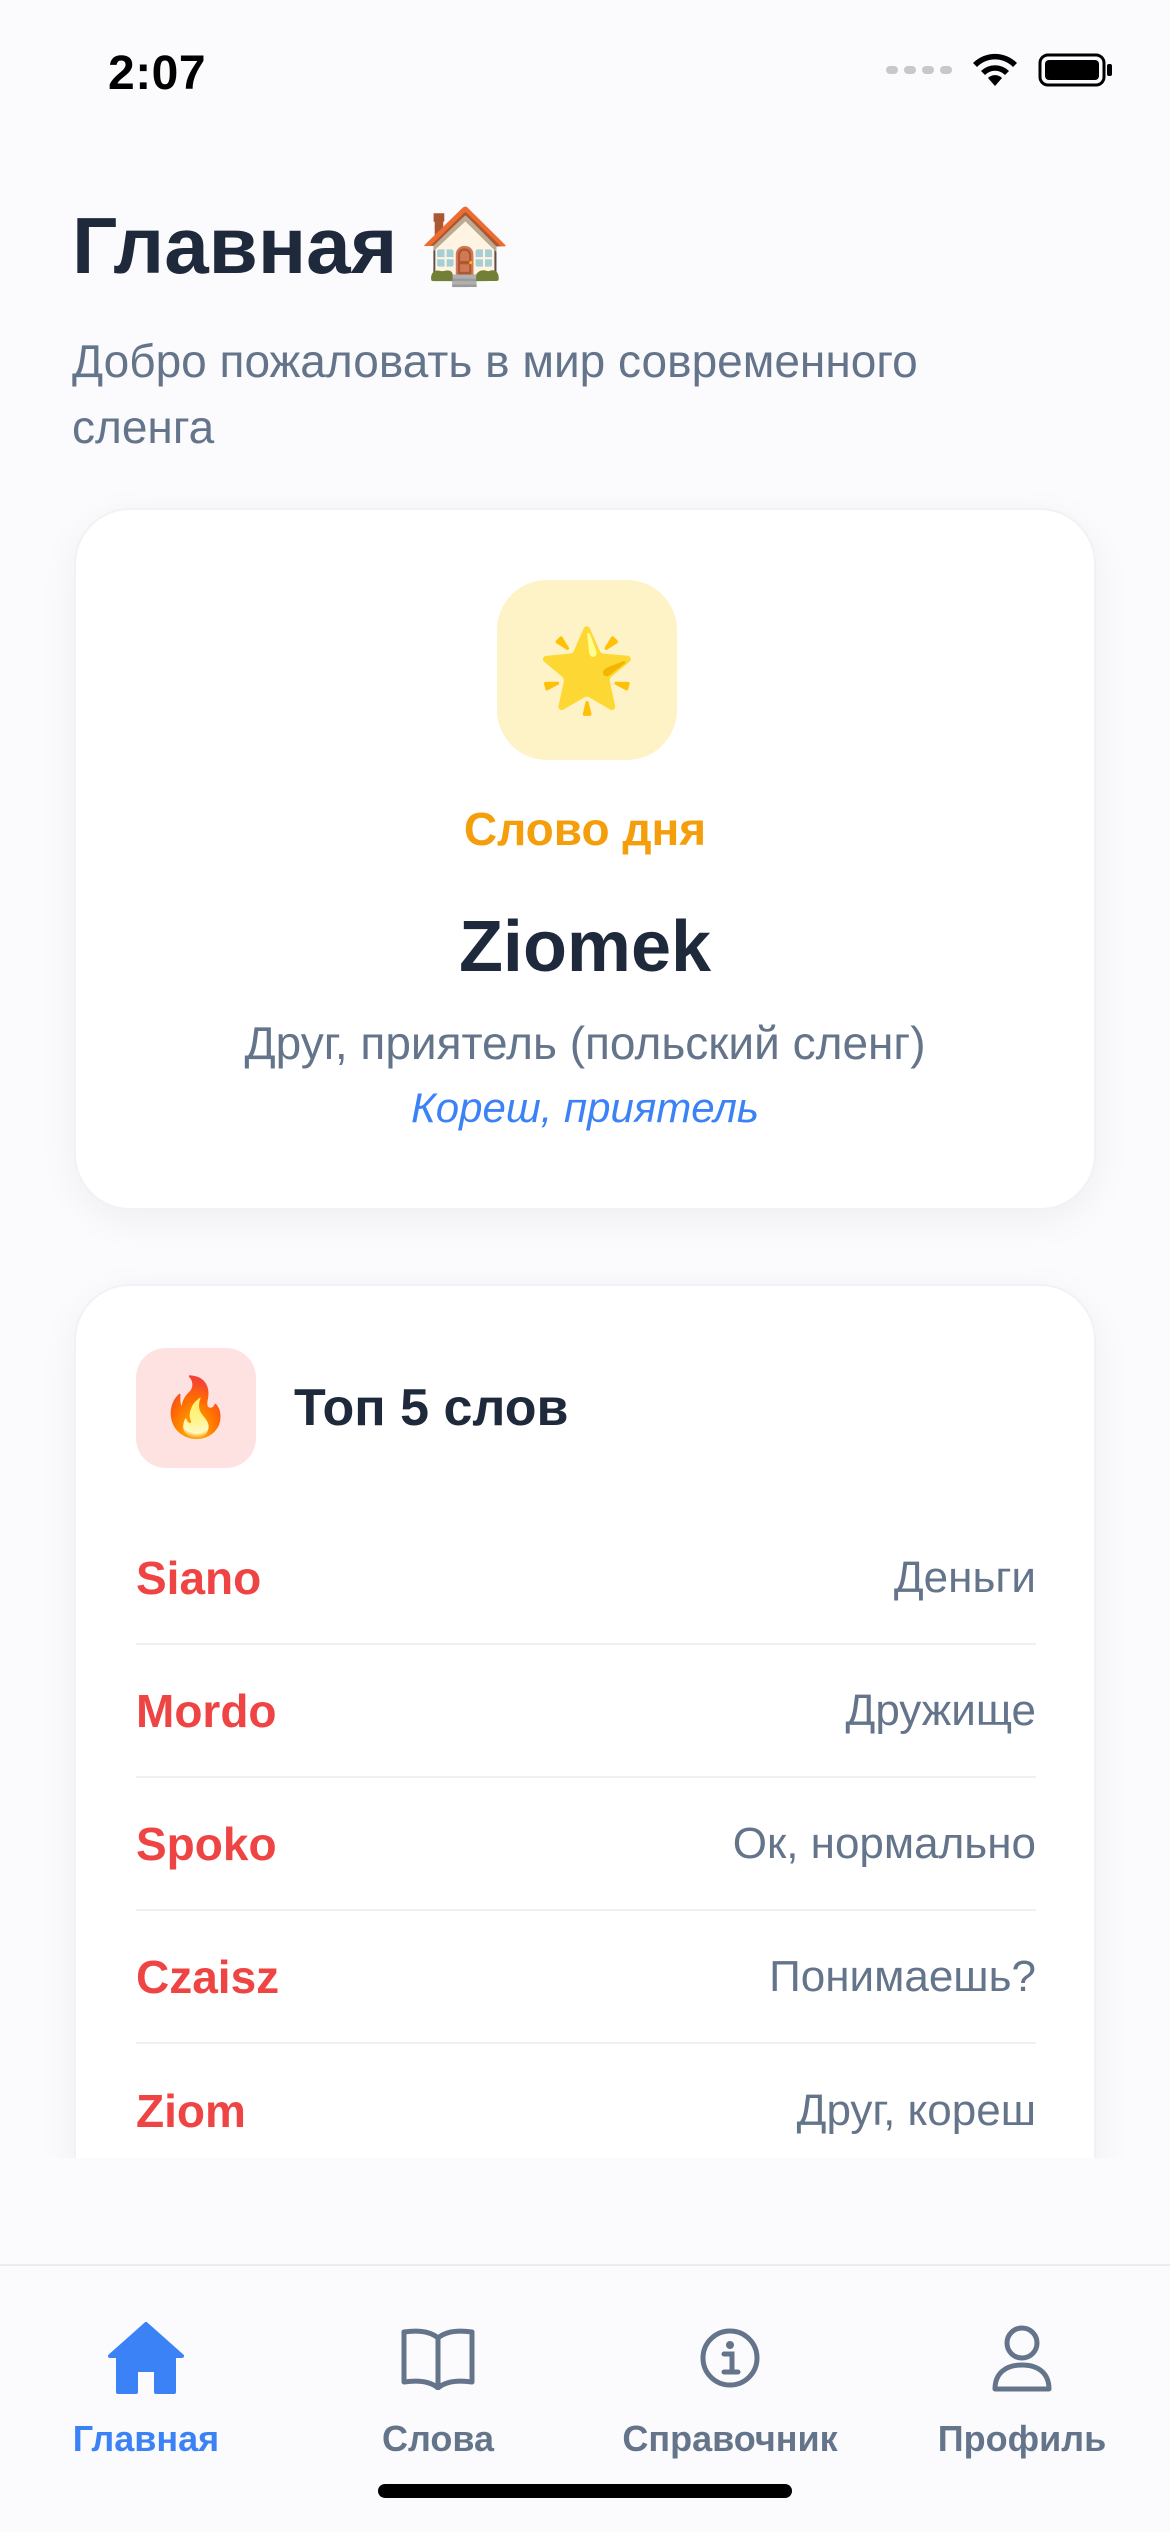 The width and height of the screenshot is (1170, 2532). What do you see at coordinates (586, 1711) in the screenshot?
I see `top-word-row: Mordo Дружище` at bounding box center [586, 1711].